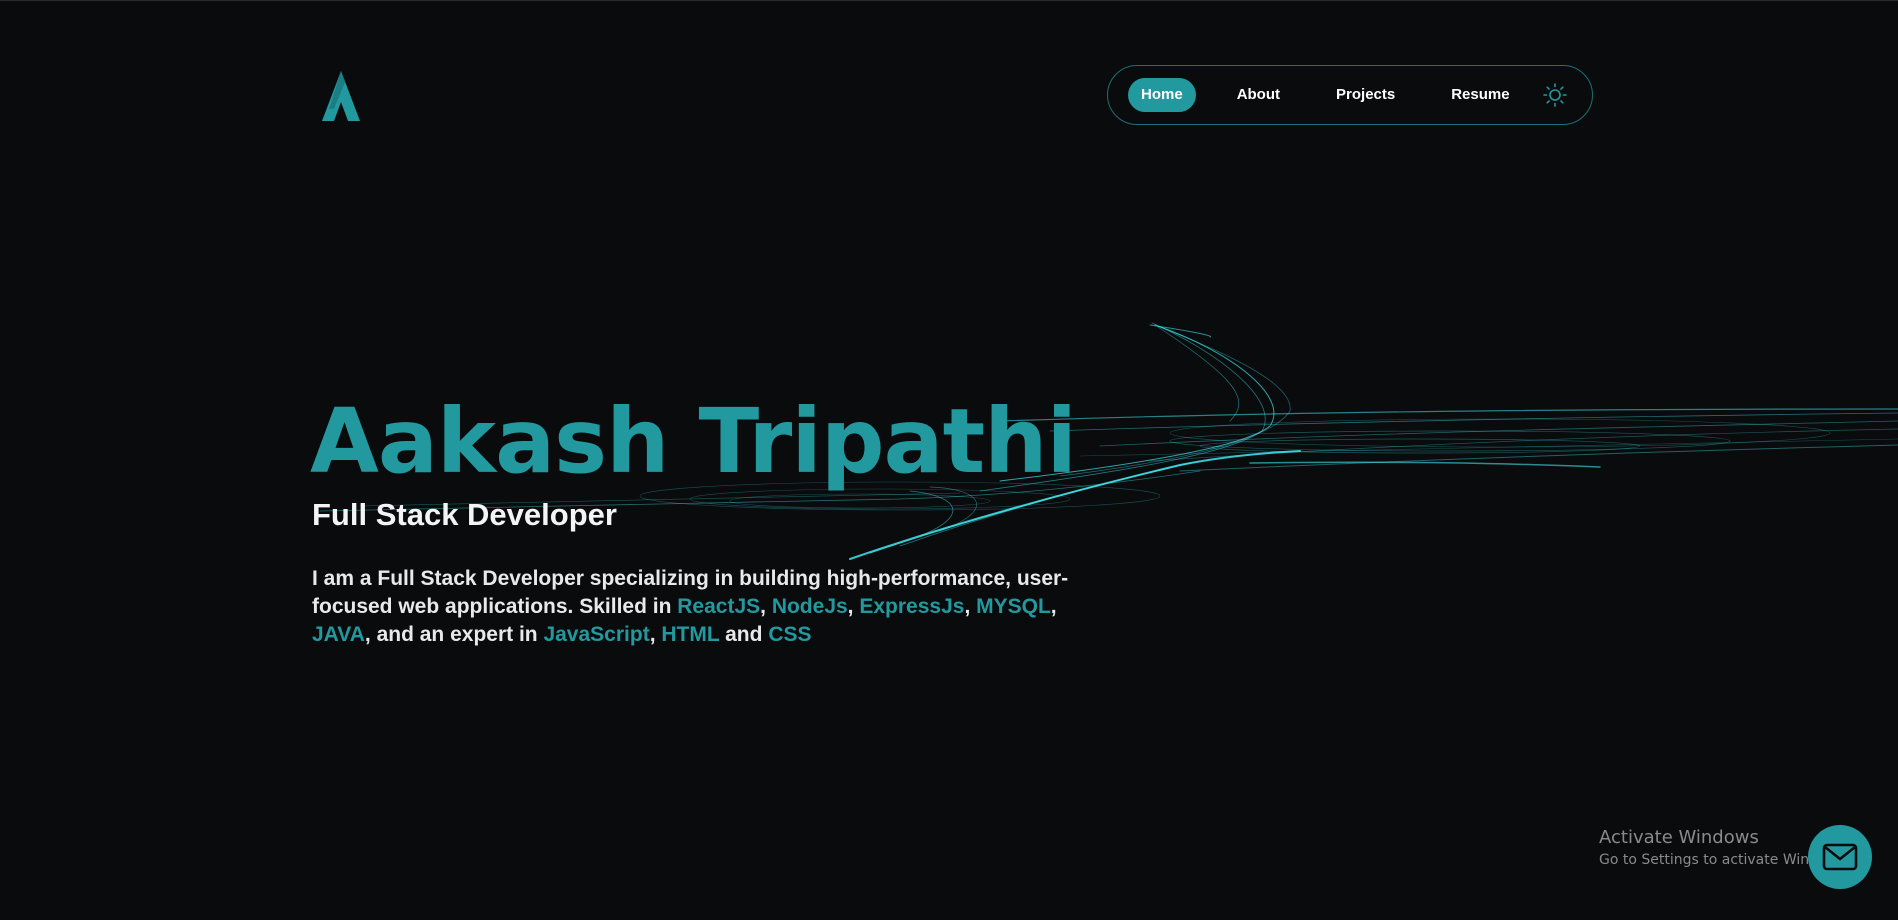  Describe the element at coordinates (338, 634) in the screenshot. I see `skill-java: JAVA` at that location.